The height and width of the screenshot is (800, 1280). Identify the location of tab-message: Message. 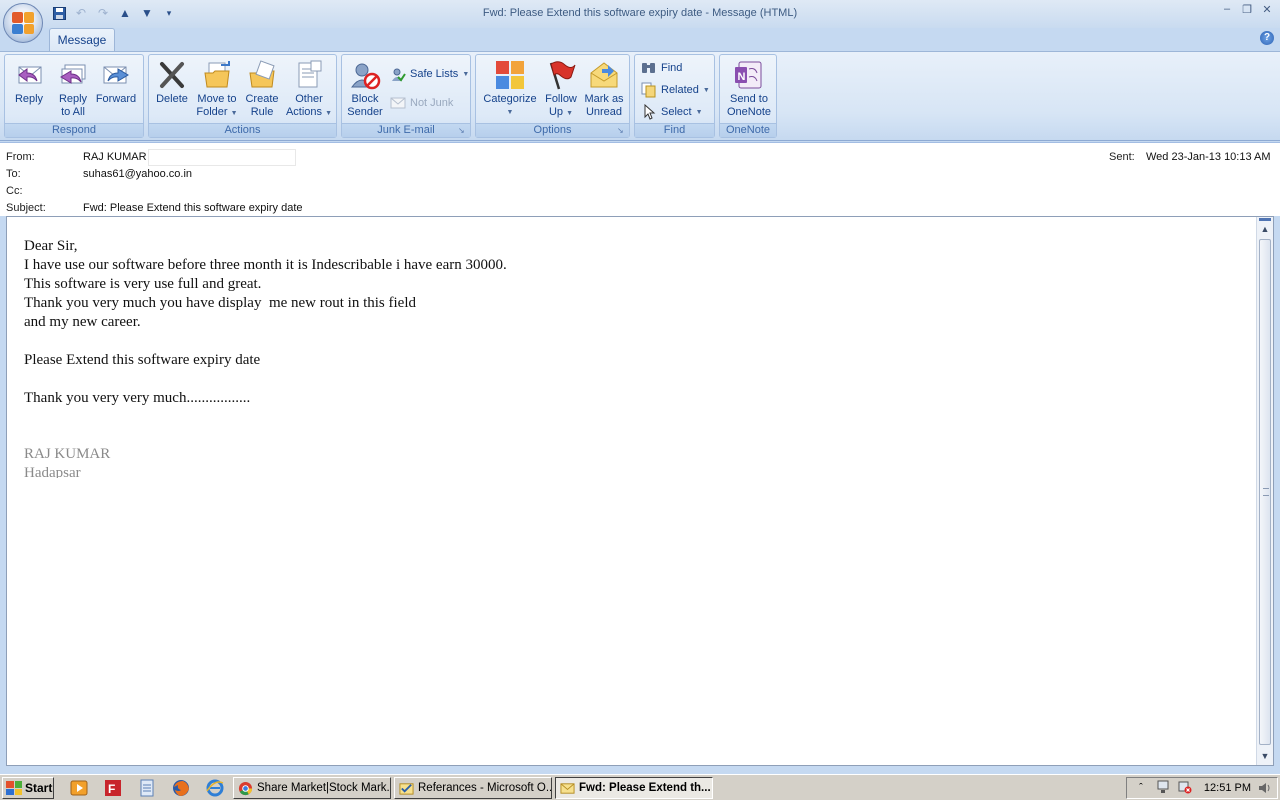
(82, 40).